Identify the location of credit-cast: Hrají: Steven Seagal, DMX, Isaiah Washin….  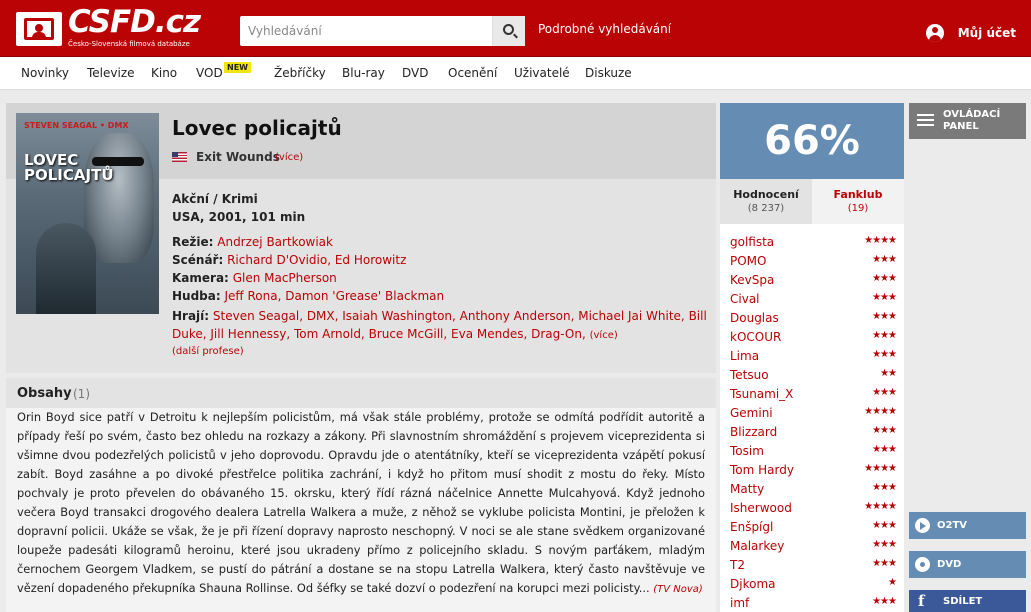
(442, 326).